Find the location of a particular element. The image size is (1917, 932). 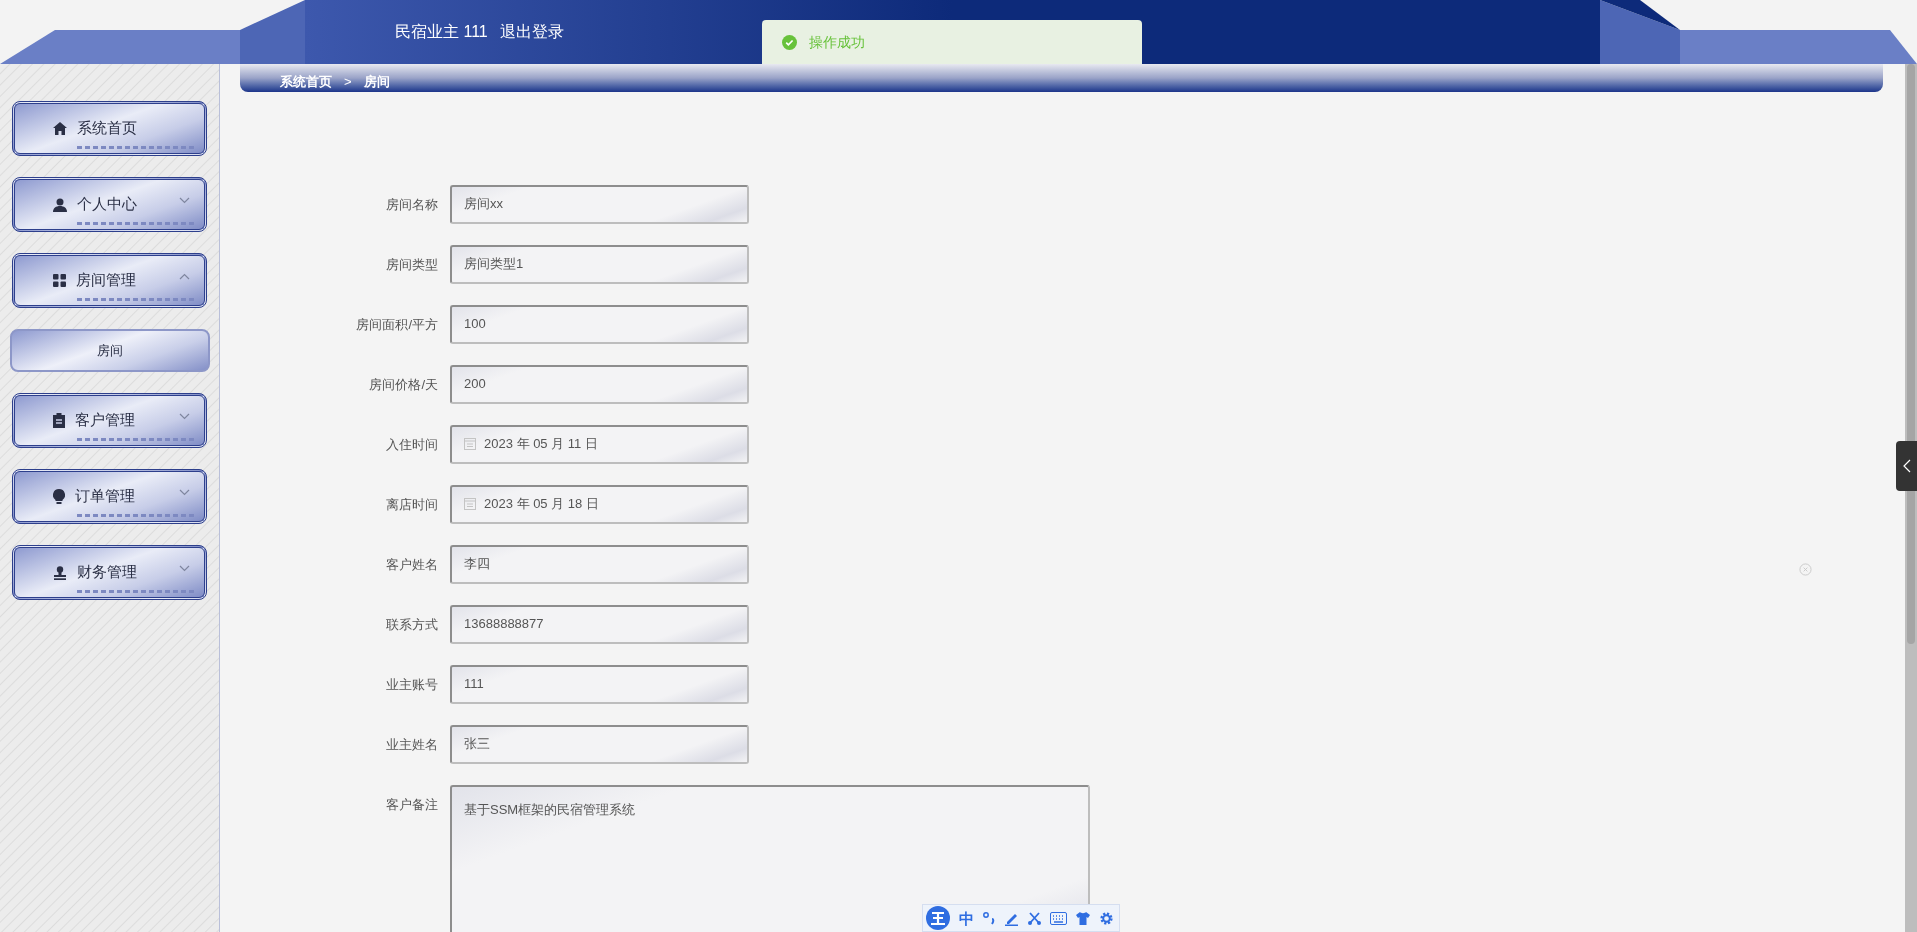

date-field: 2023 年 05 月 11 日 is located at coordinates (599, 444).